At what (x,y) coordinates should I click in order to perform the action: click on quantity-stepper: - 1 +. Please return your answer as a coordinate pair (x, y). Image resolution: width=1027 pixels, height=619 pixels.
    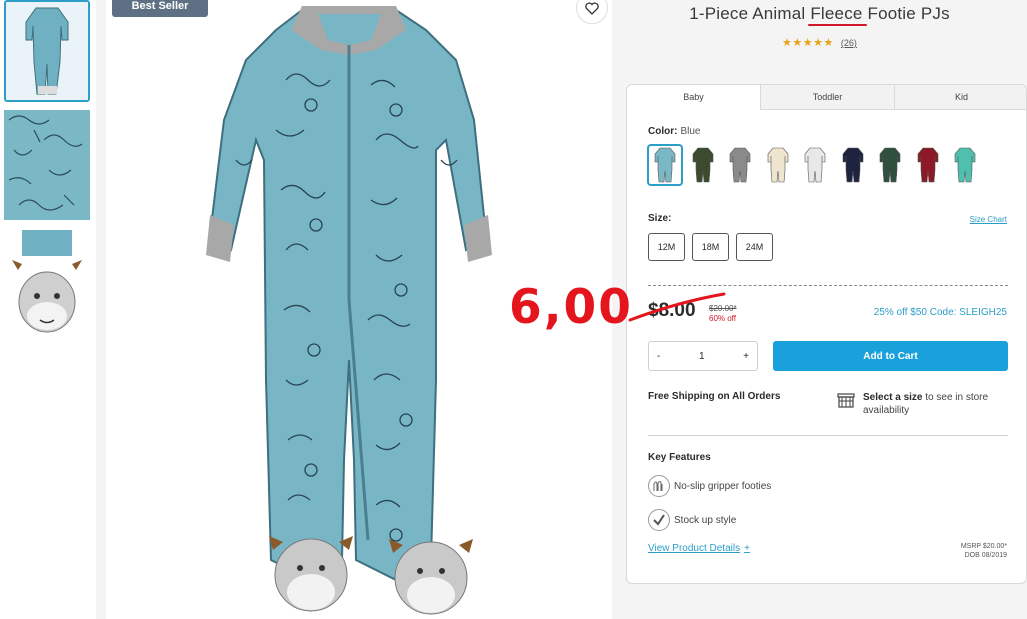
    Looking at the image, I should click on (703, 356).